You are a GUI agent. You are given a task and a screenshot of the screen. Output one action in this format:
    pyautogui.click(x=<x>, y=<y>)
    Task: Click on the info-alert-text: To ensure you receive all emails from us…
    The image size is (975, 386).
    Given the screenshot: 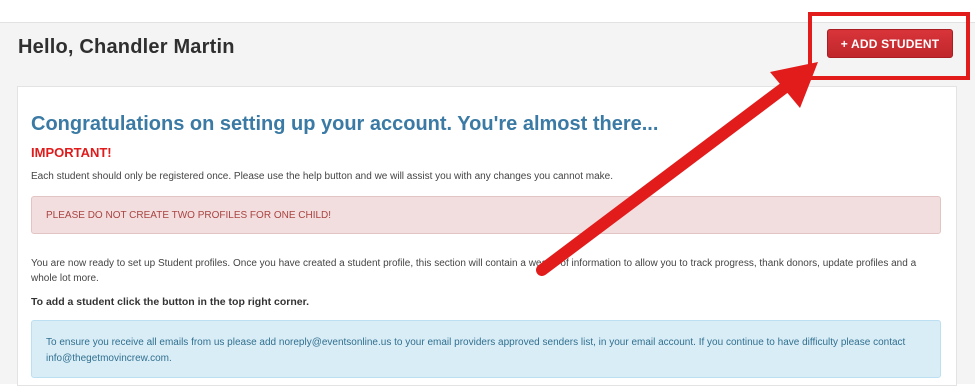 What is the action you would take?
    pyautogui.click(x=476, y=350)
    